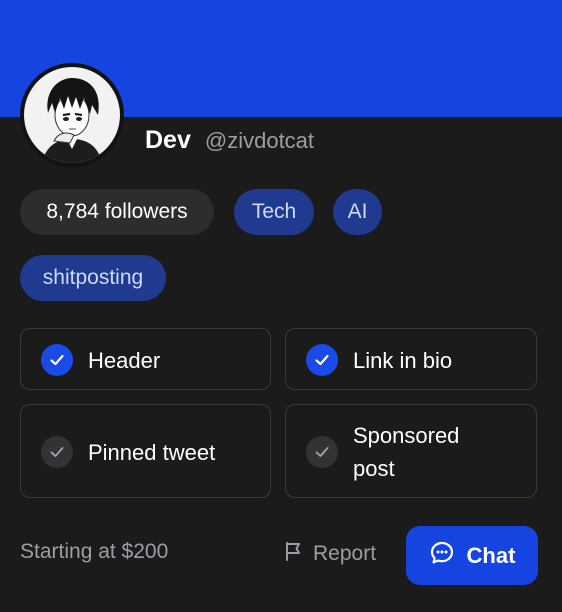  I want to click on tag-tech: Tech, so click(274, 212).